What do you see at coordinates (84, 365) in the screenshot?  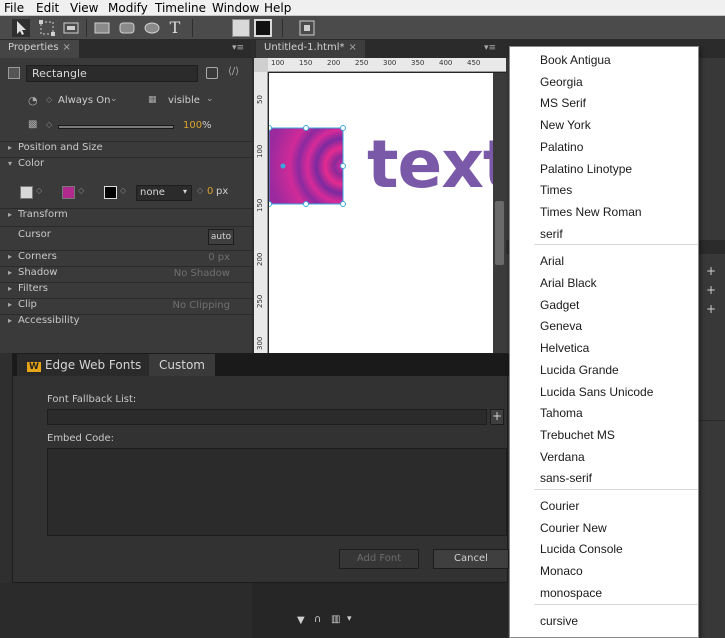 I see `tab-edge-web-fonts: W Edge Web Fonts` at bounding box center [84, 365].